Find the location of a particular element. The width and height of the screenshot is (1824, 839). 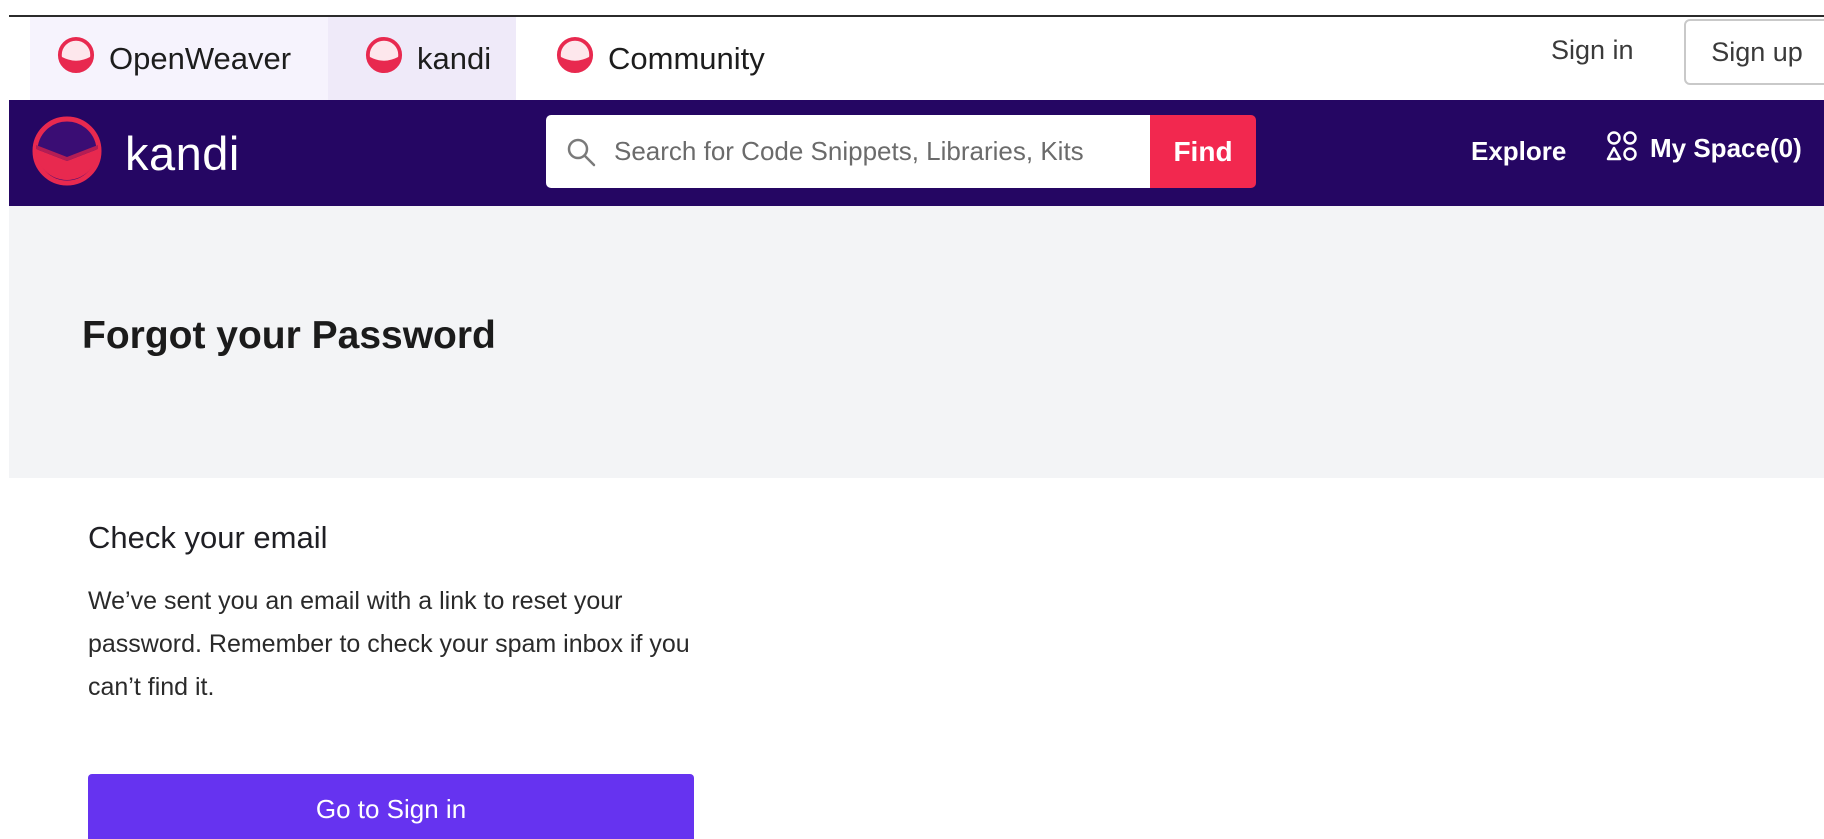

page-title: Forgot your Password is located at coordinates (289, 335).